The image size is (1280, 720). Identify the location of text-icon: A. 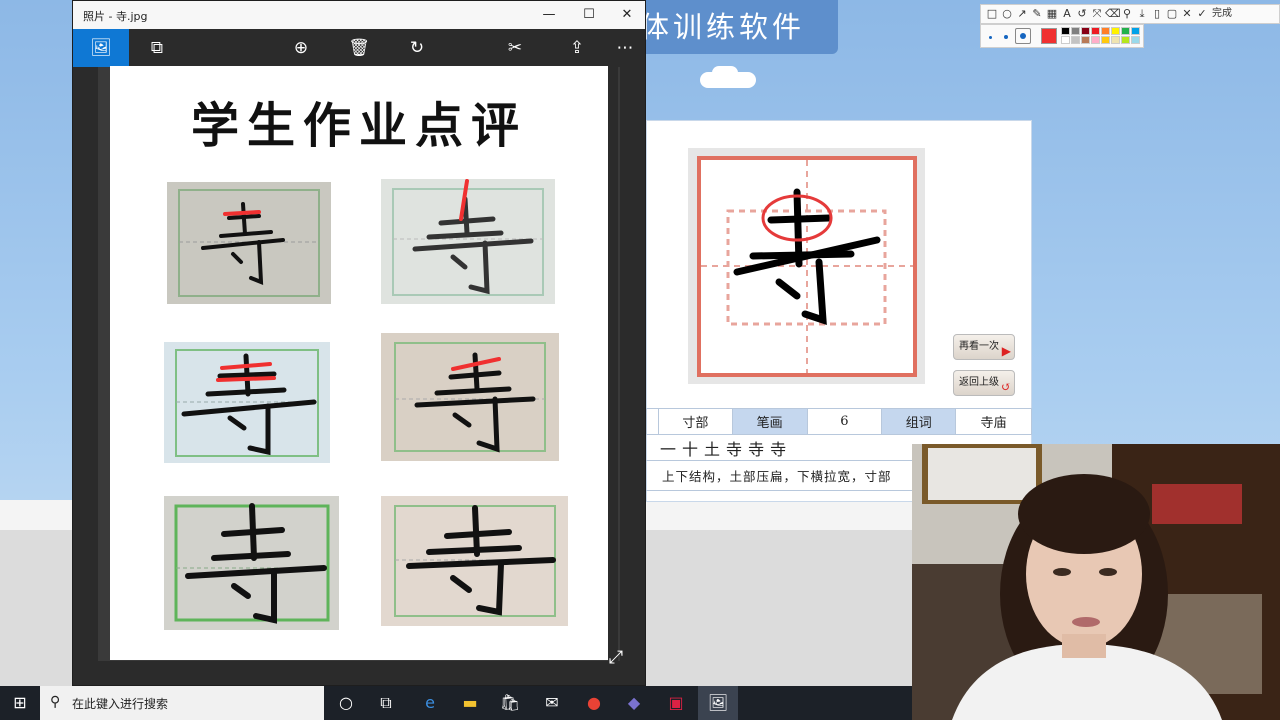
(1067, 14).